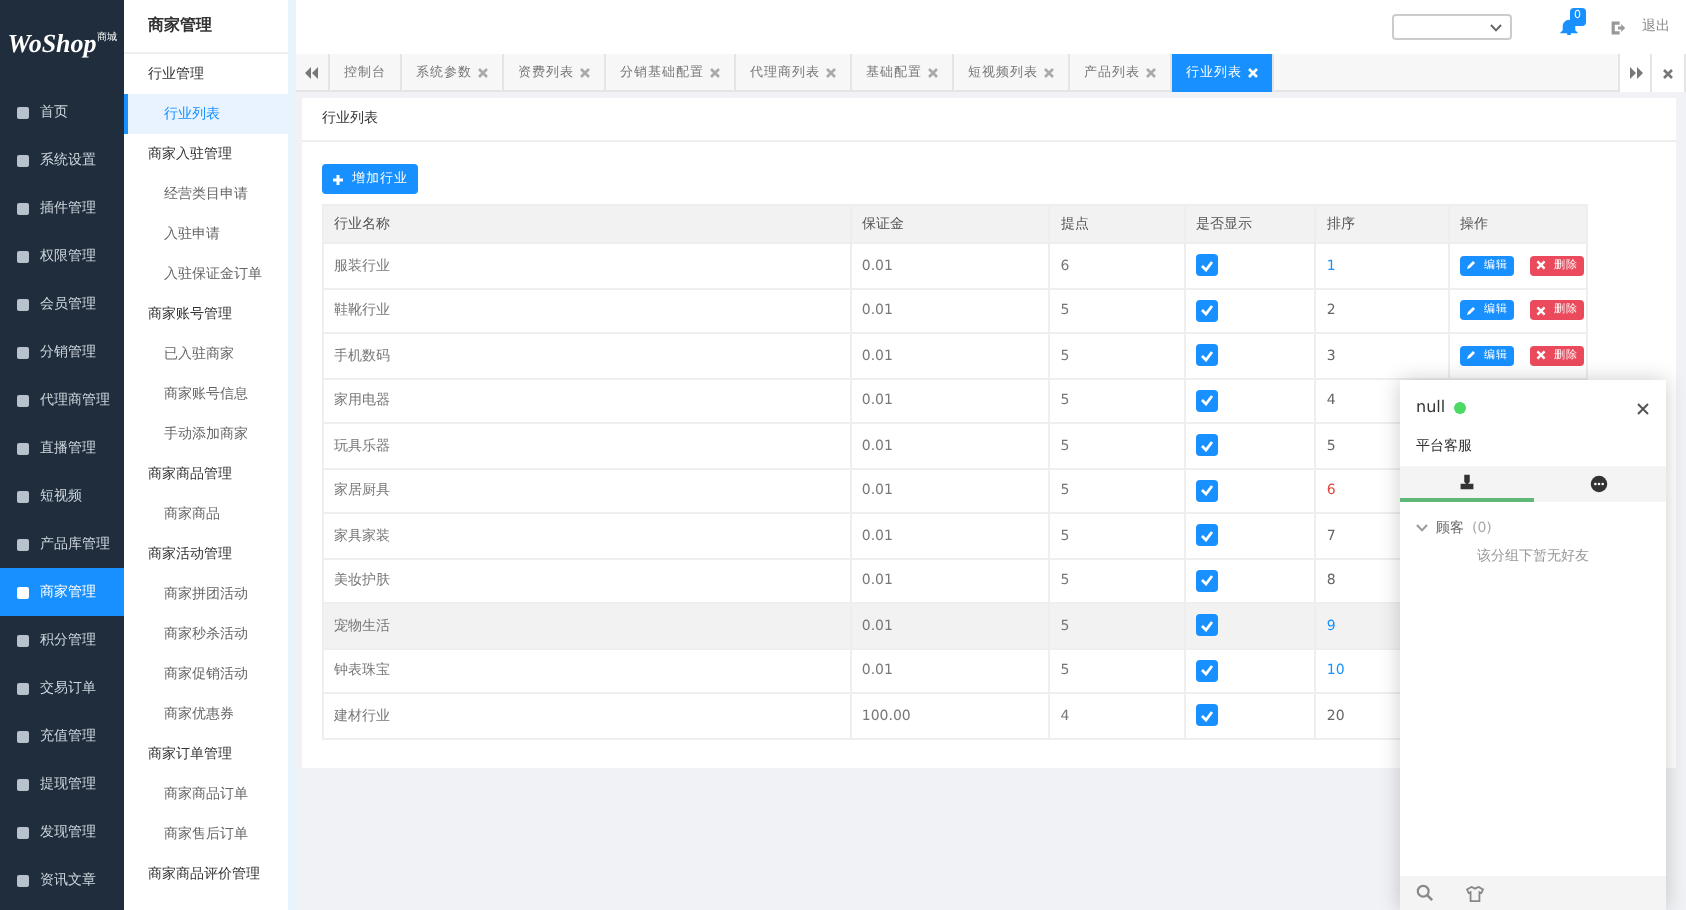  Describe the element at coordinates (180, 26) in the screenshot. I see `submenu-title: 商家管理` at that location.